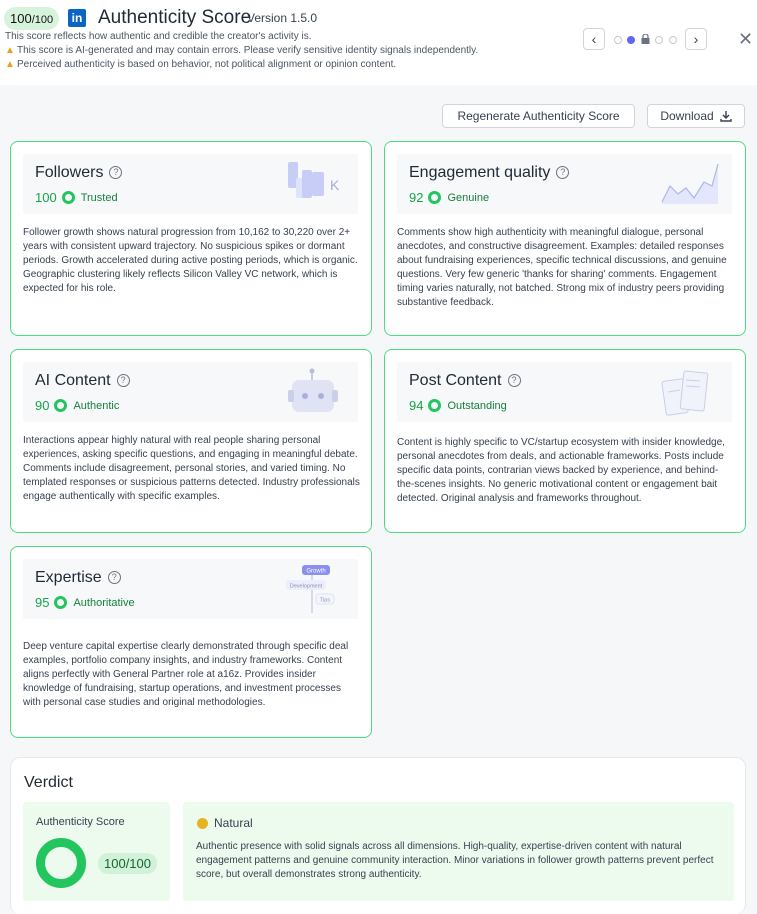  I want to click on score-badge: 100/100, so click(32, 18).